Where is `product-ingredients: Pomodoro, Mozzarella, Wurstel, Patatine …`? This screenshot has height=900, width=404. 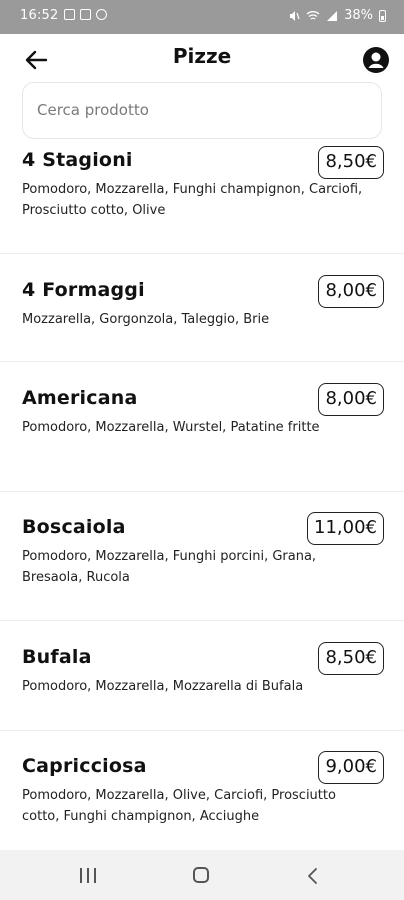
product-ingredients: Pomodoro, Mozzarella, Wurstel, Patatine … is located at coordinates (171, 427).